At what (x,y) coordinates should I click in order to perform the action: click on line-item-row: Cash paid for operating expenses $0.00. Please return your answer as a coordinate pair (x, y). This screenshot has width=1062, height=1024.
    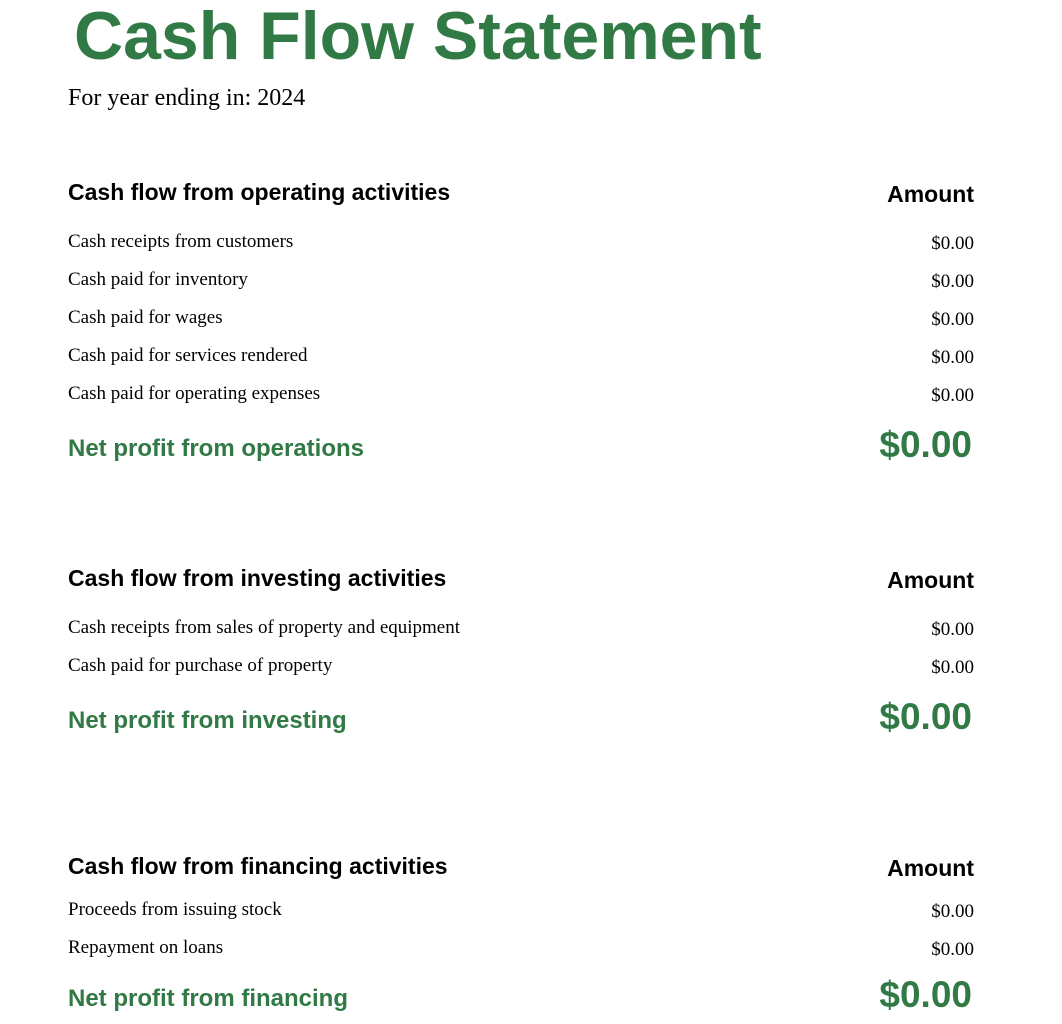
    Looking at the image, I should click on (521, 401).